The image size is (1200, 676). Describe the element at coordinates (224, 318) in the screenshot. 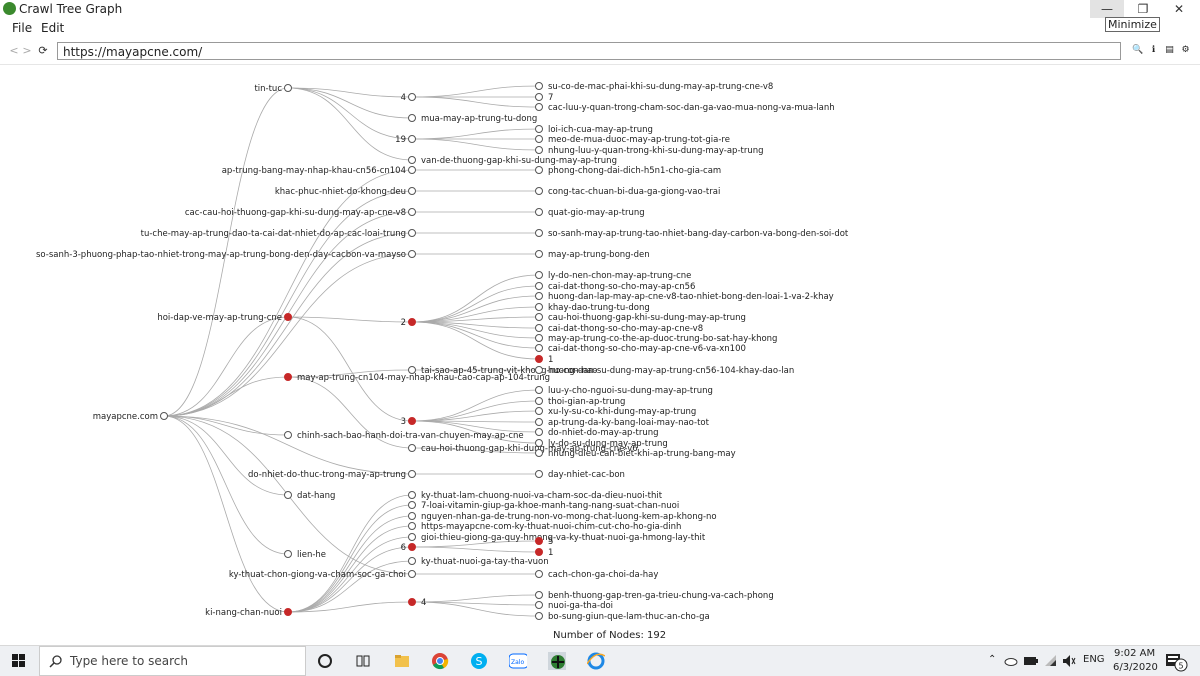

I see `graph-node: hoi-dap-ve-may-ap-trung-cne` at that location.